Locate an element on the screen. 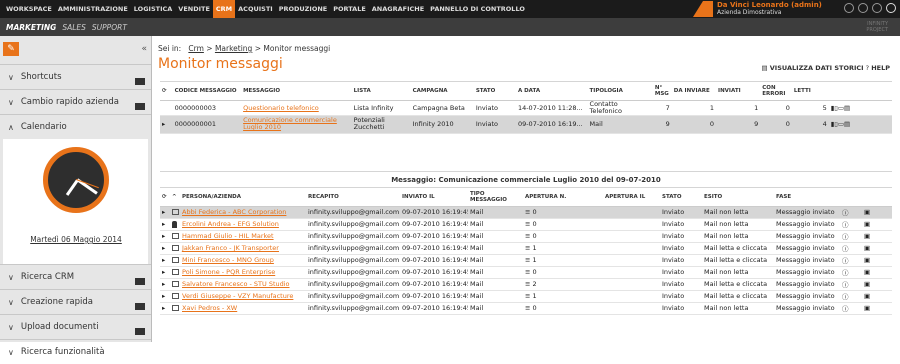 This screenshot has width=900, height=364. cell-msg: Comunicazione commerciale Luglio 2010 is located at coordinates (296, 124).